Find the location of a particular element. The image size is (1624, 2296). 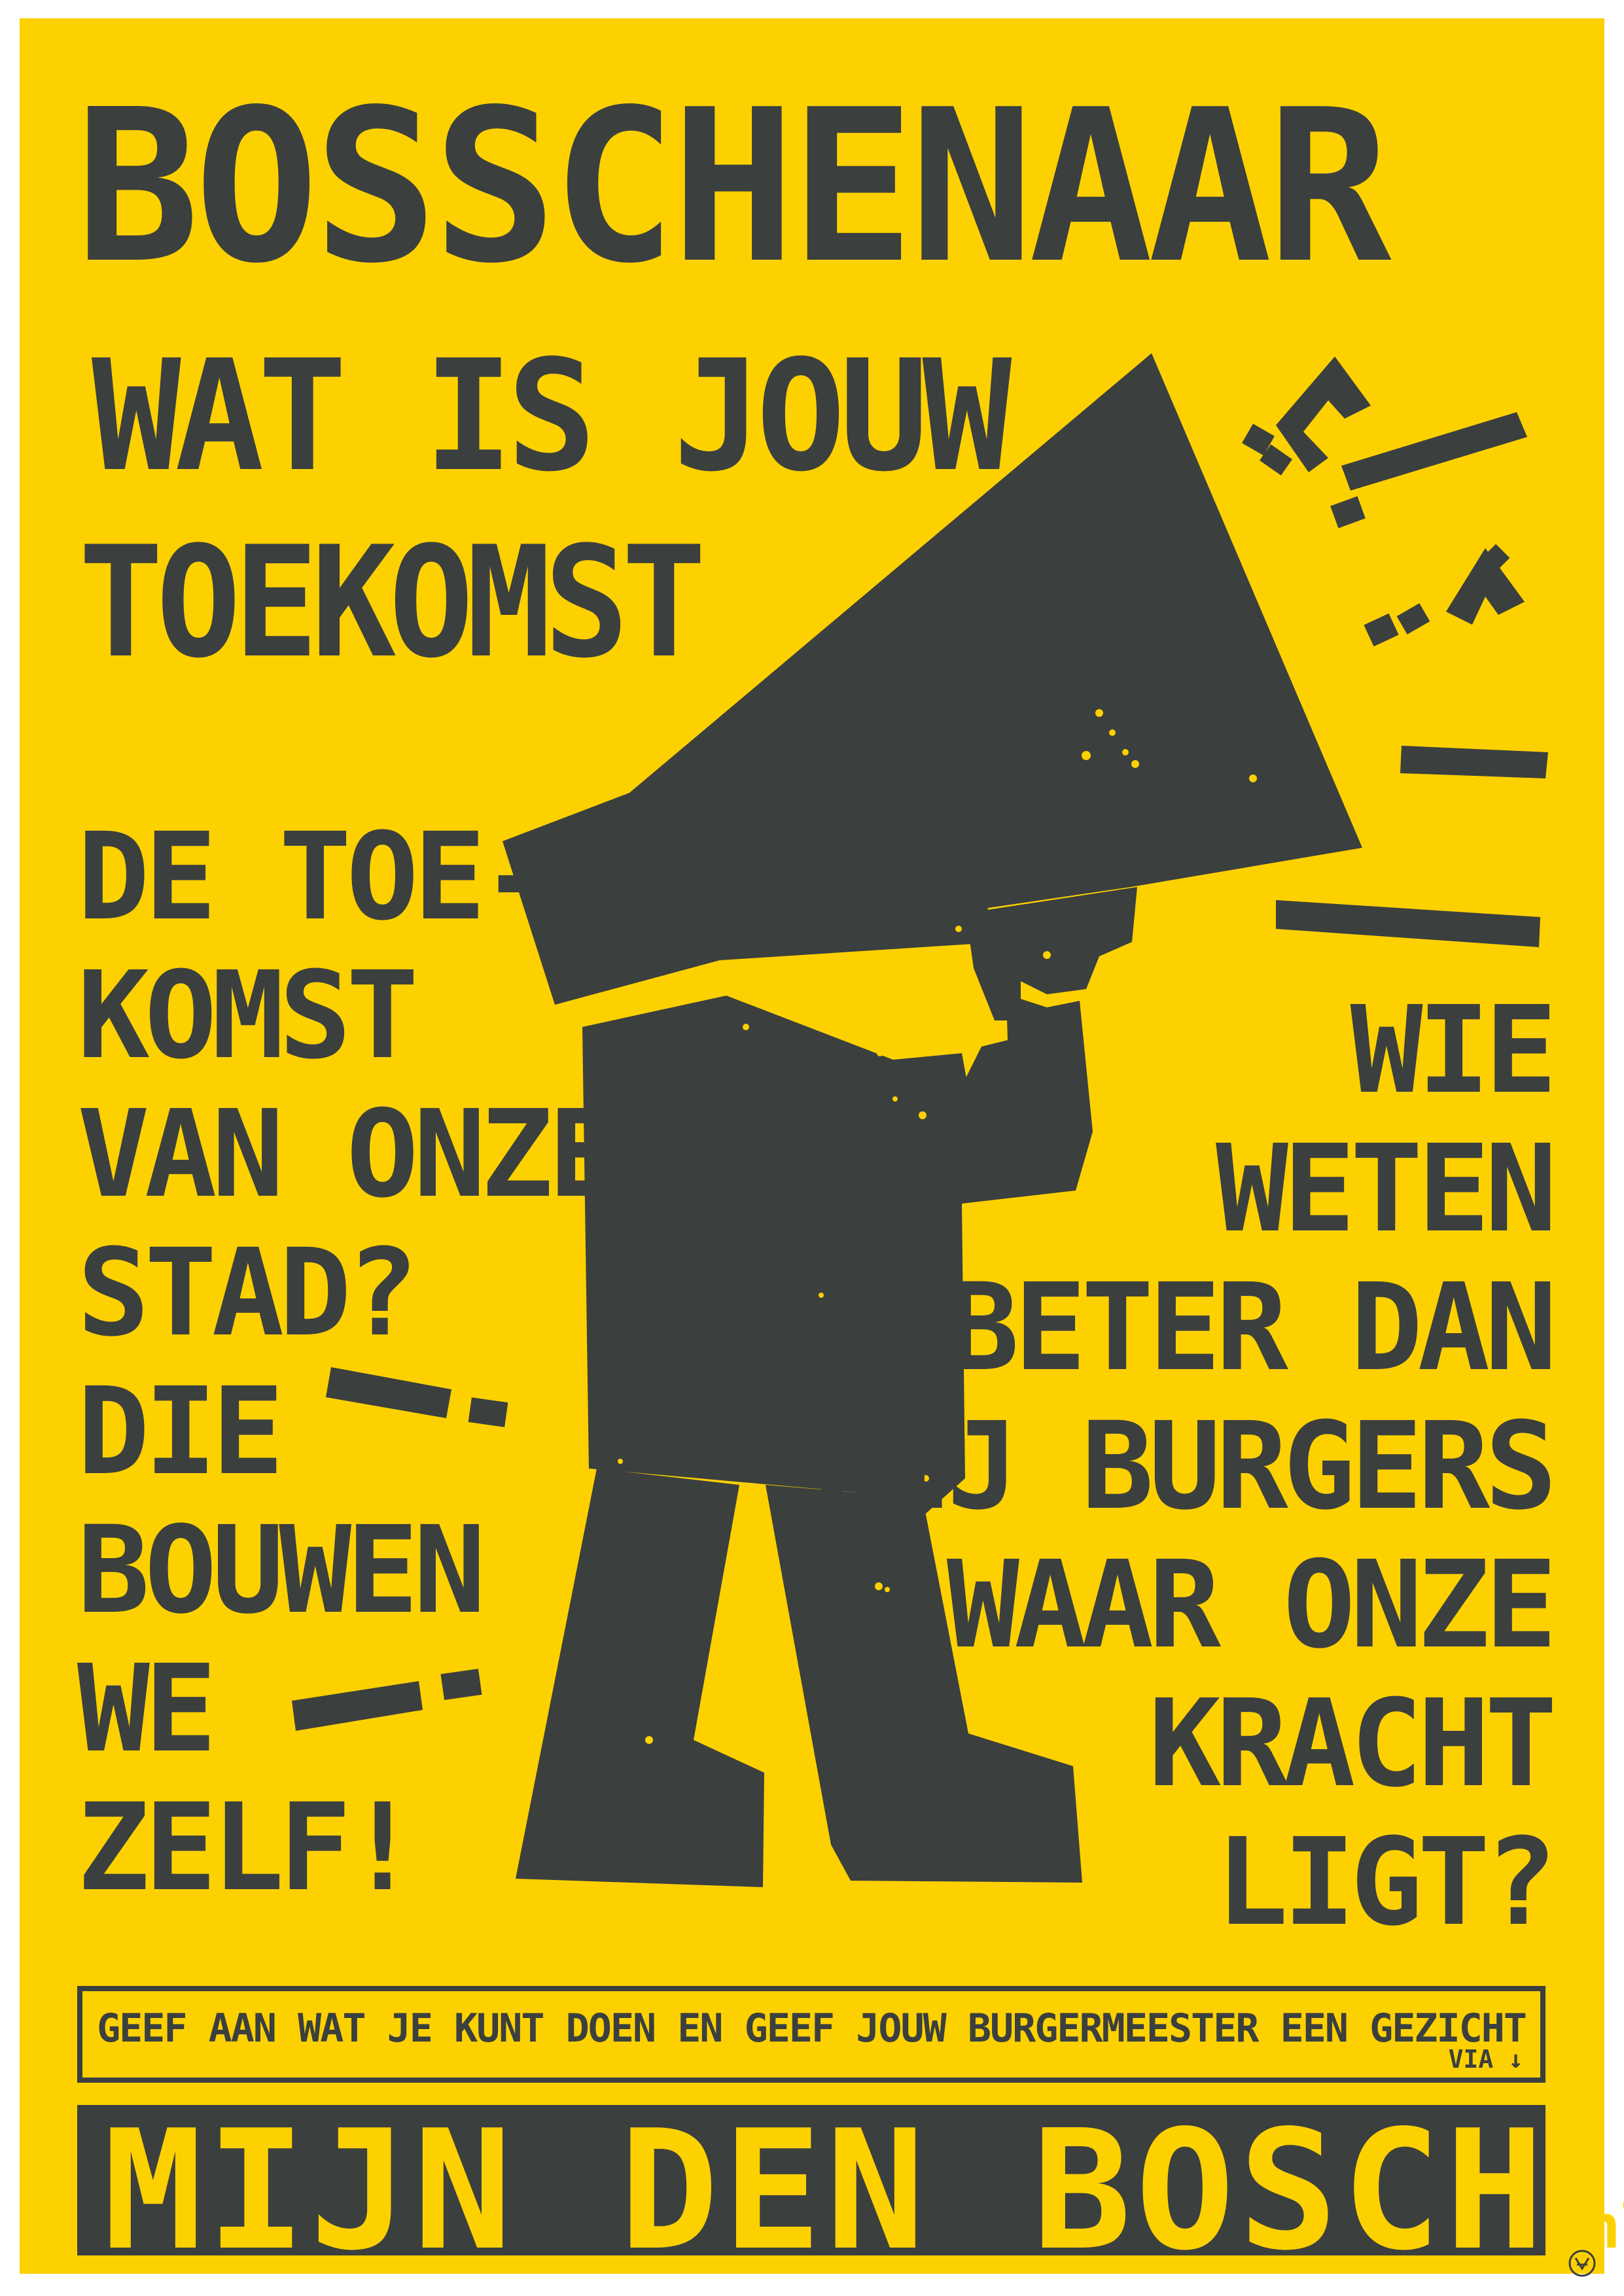

website-banner: MIJN DEN BOSCH.nl is located at coordinates (850, 2189).